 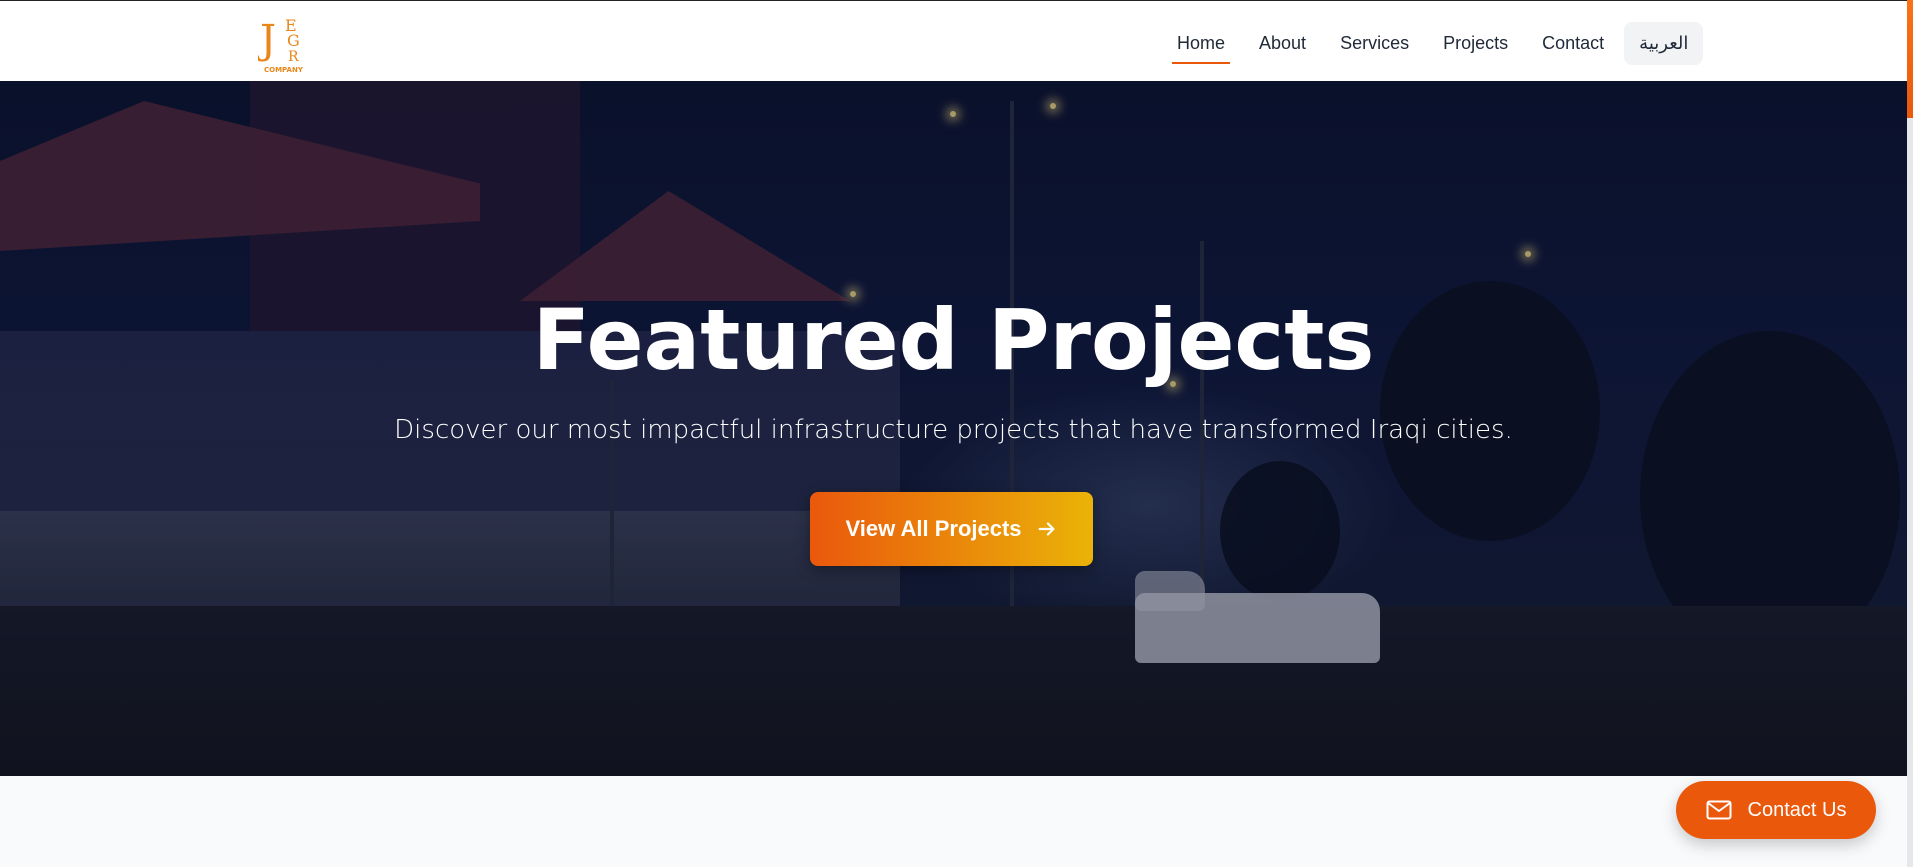 I want to click on nav-contact: Contact, so click(x=1573, y=43).